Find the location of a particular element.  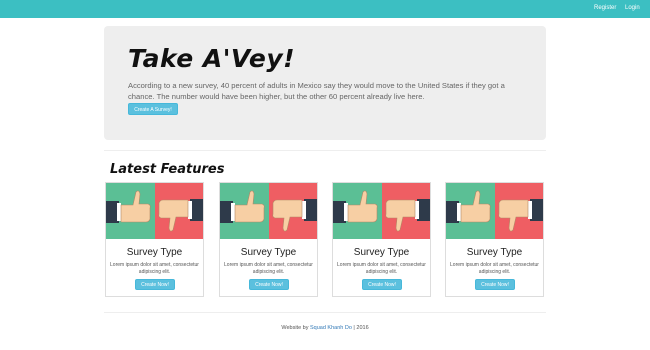

register-link: Register is located at coordinates (605, 8).